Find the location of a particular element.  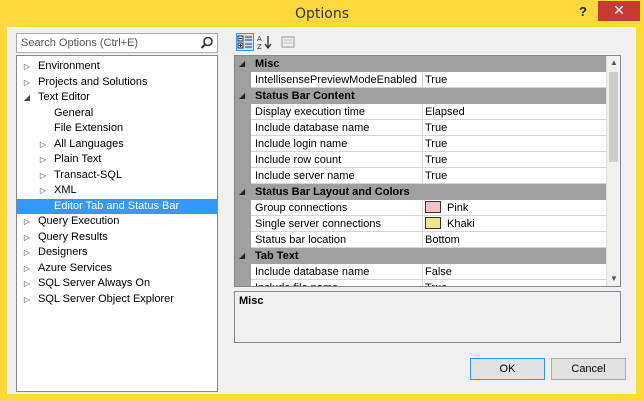

property-pages-icon is located at coordinates (288, 42).